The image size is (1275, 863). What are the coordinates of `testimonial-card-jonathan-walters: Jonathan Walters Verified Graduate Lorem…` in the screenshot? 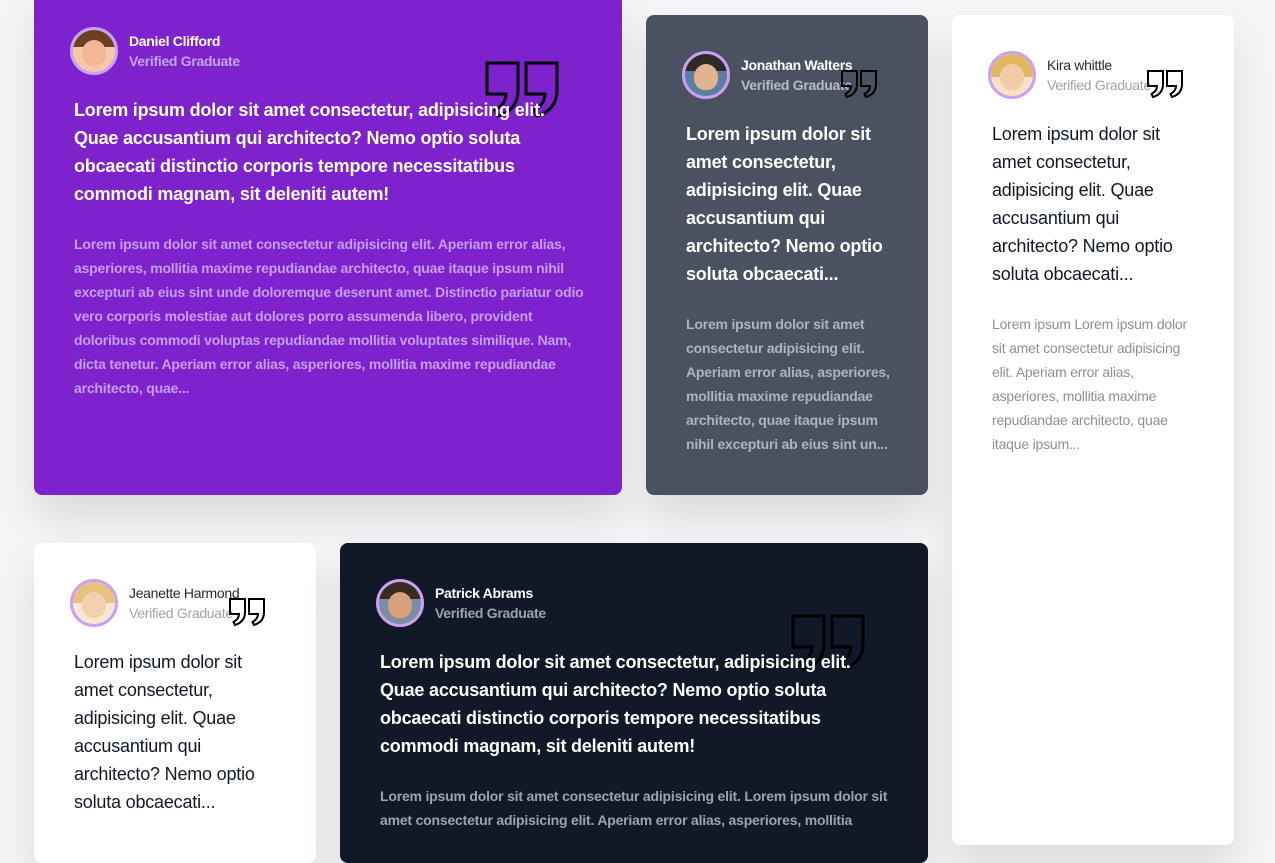 It's located at (787, 255).